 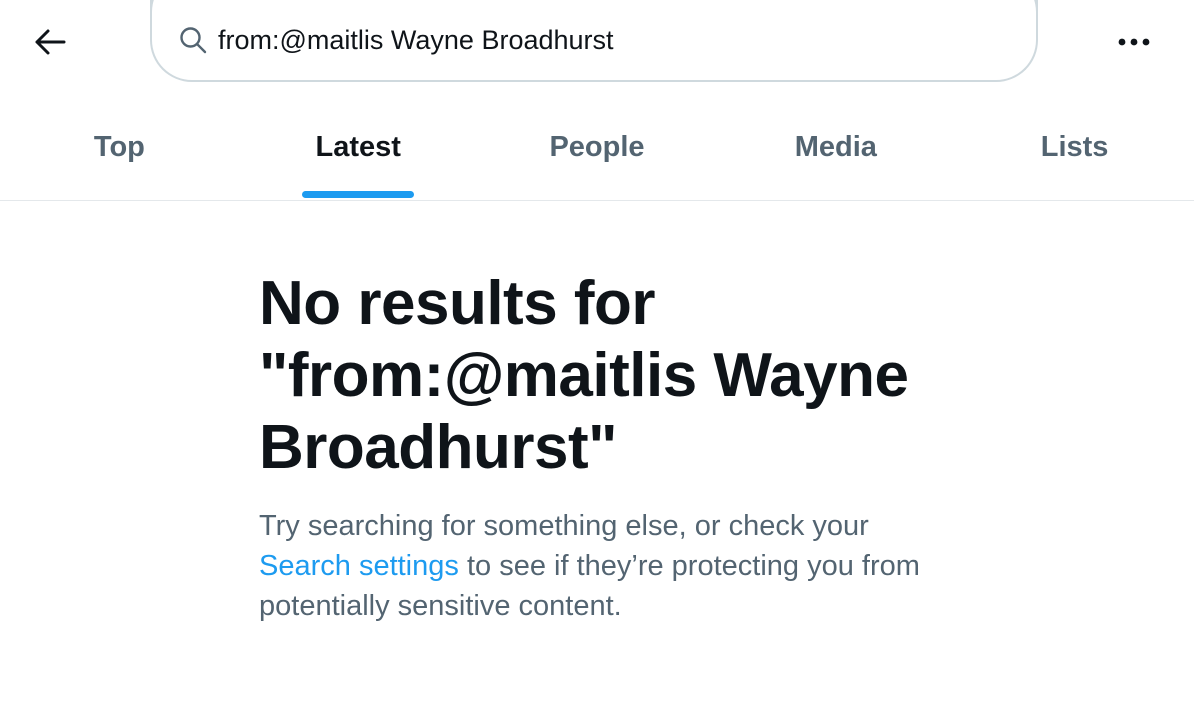 I want to click on tab-lists: Lists, so click(x=1074, y=147).